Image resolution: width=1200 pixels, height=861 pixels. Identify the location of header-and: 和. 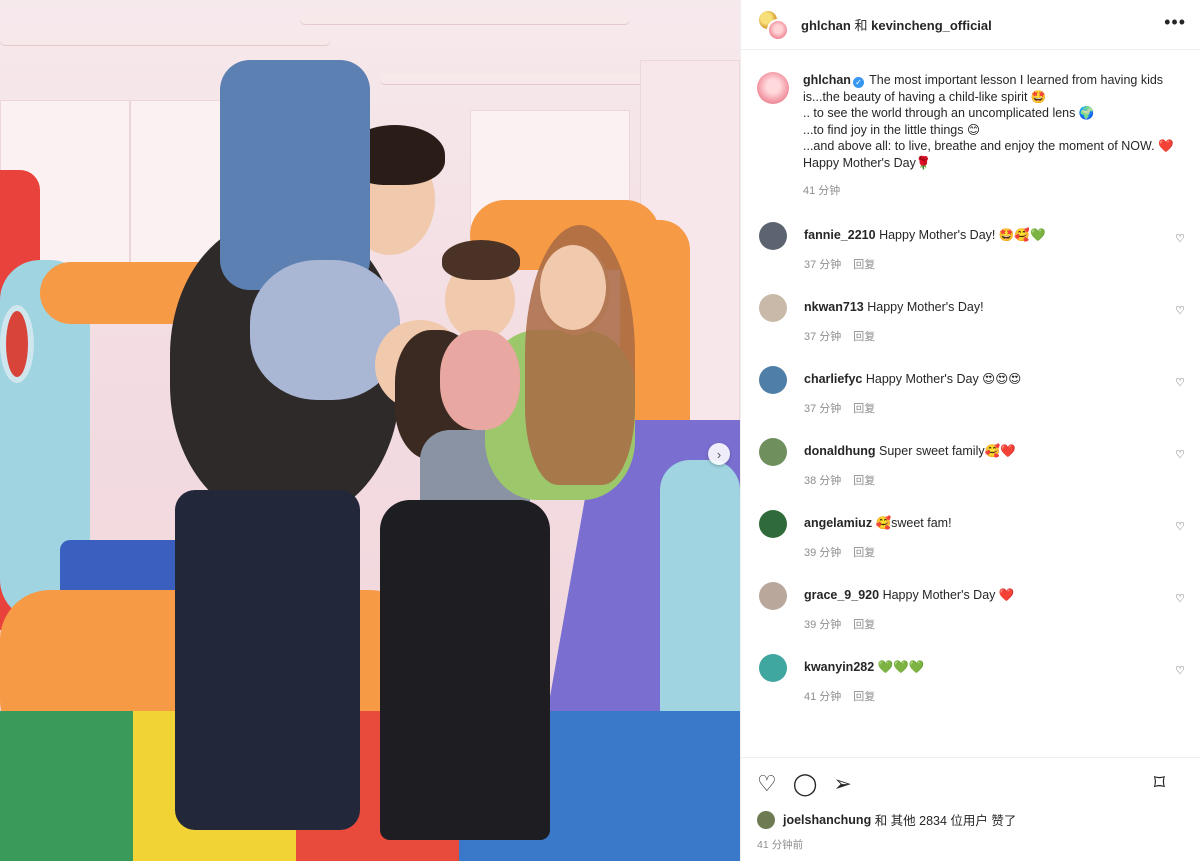
(861, 25).